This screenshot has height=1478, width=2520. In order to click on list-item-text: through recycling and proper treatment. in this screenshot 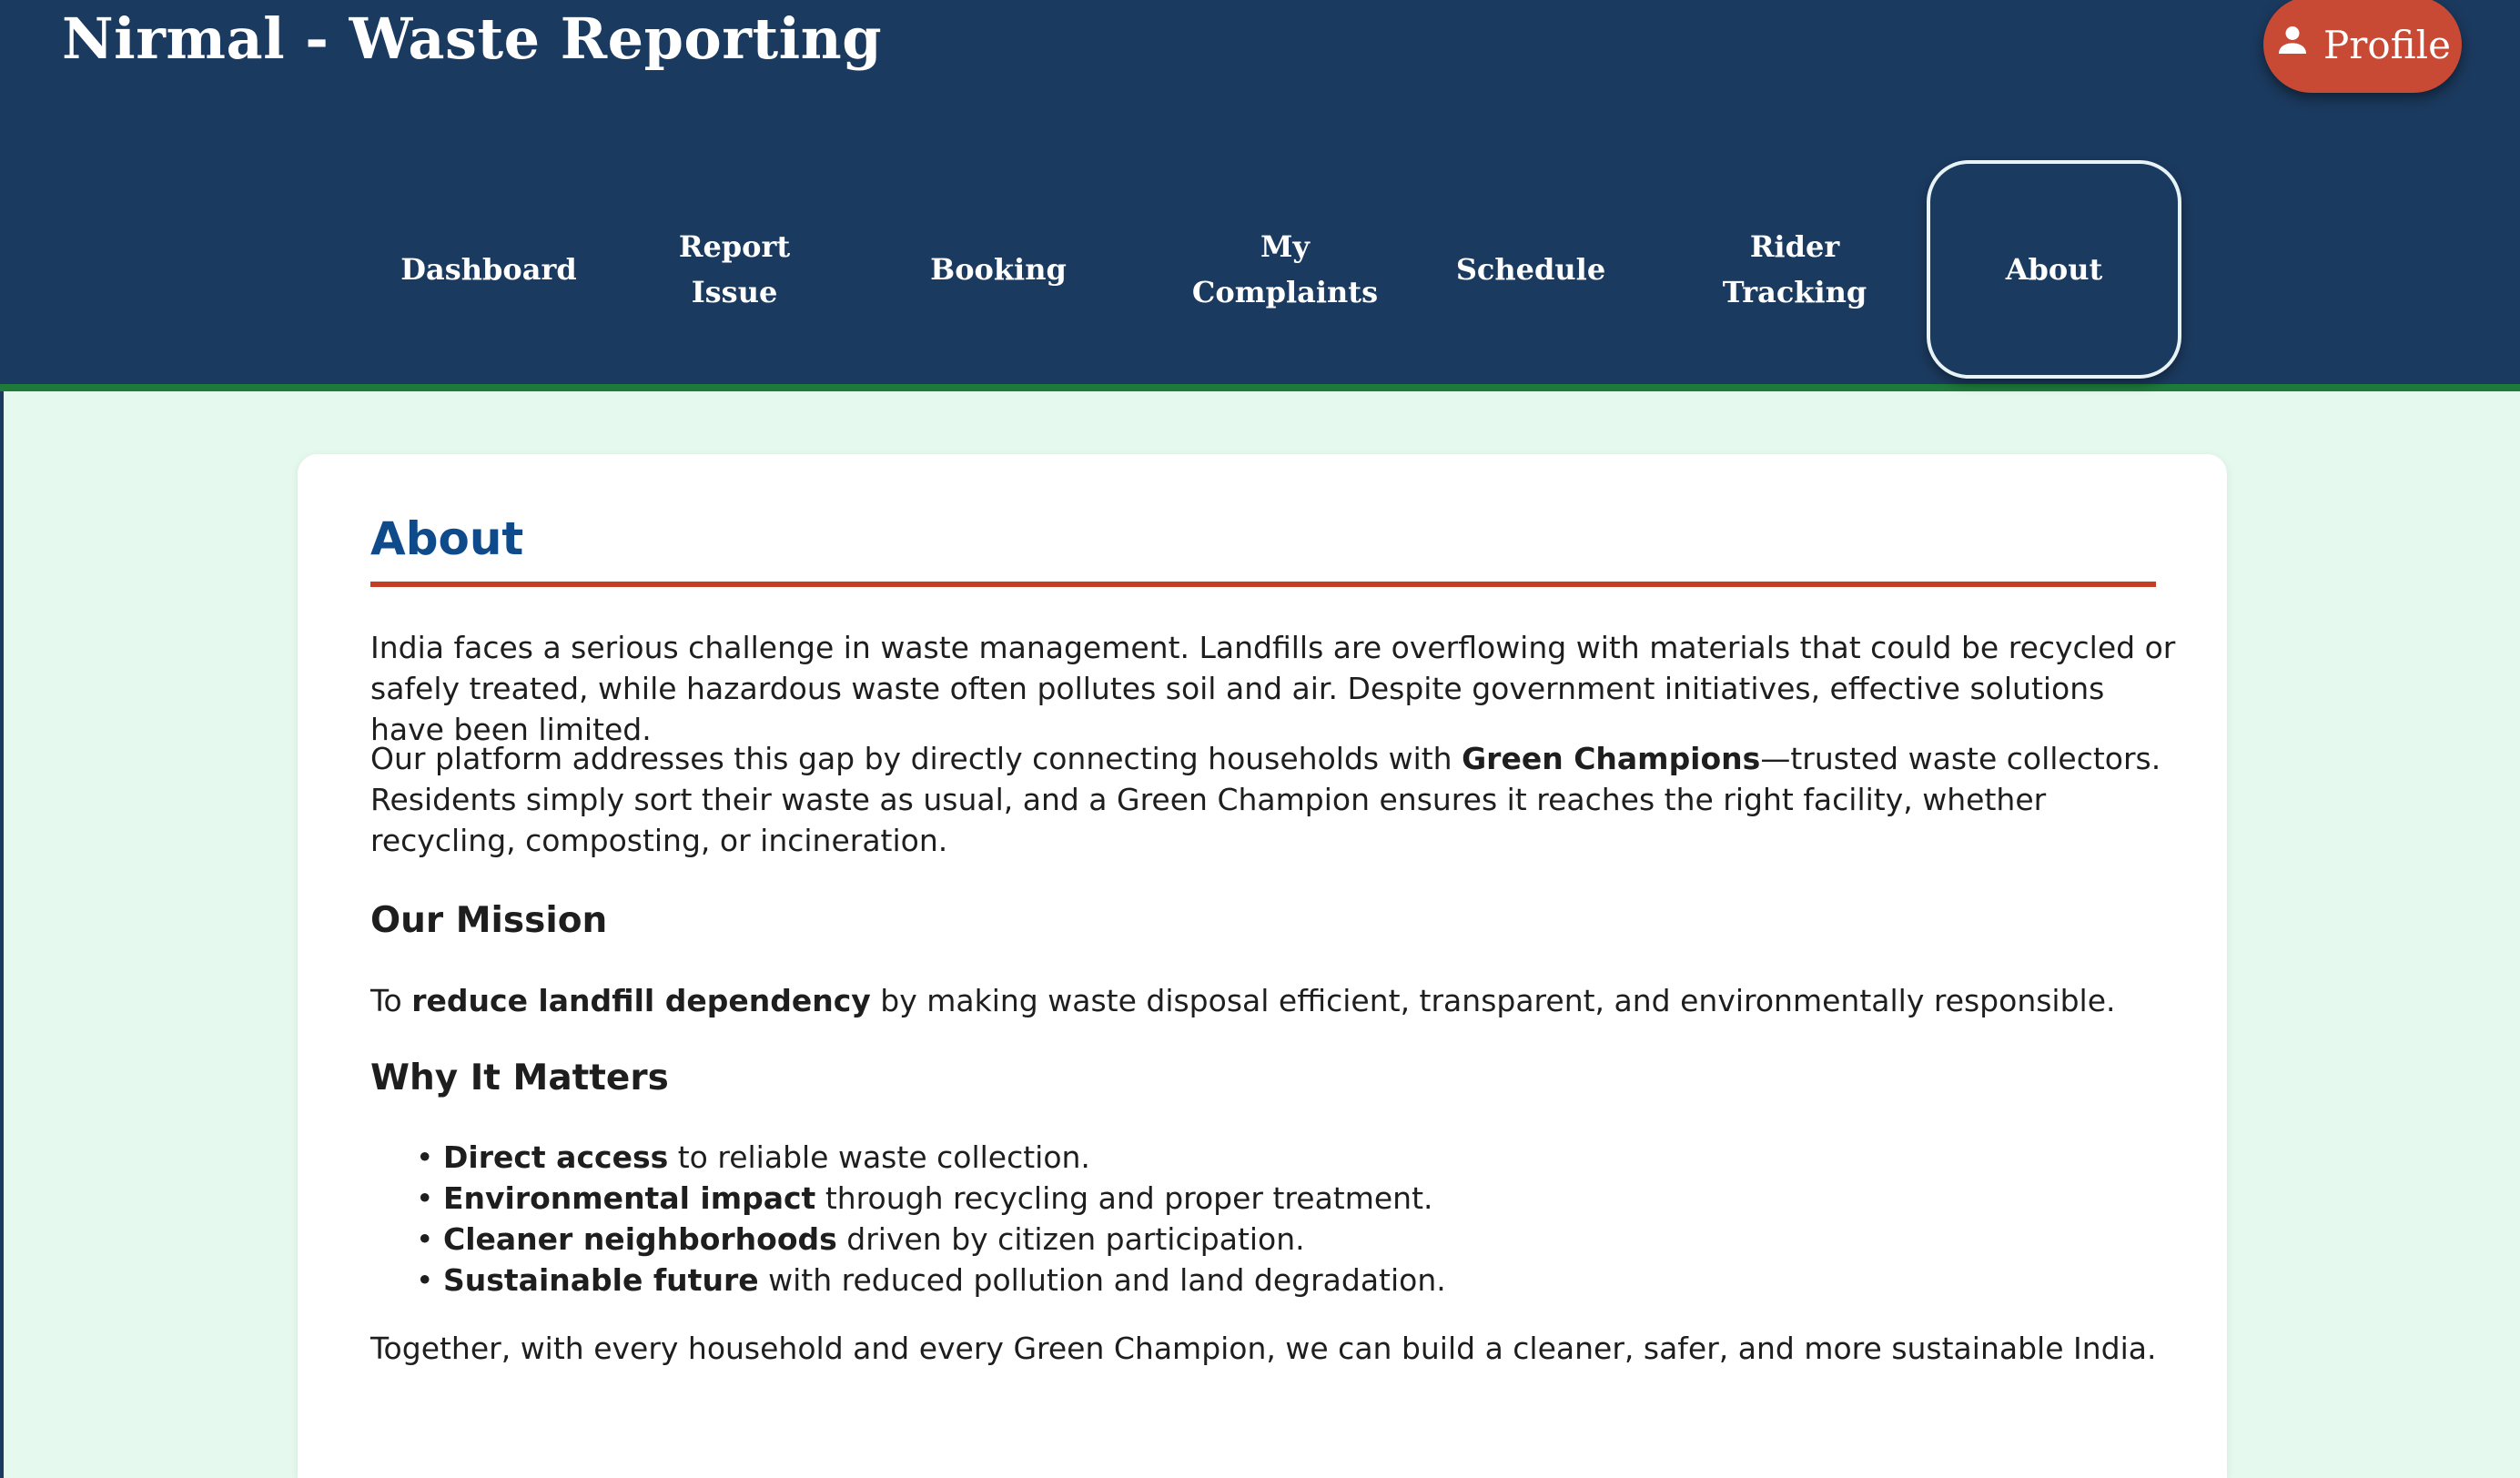, I will do `click(1124, 1198)`.